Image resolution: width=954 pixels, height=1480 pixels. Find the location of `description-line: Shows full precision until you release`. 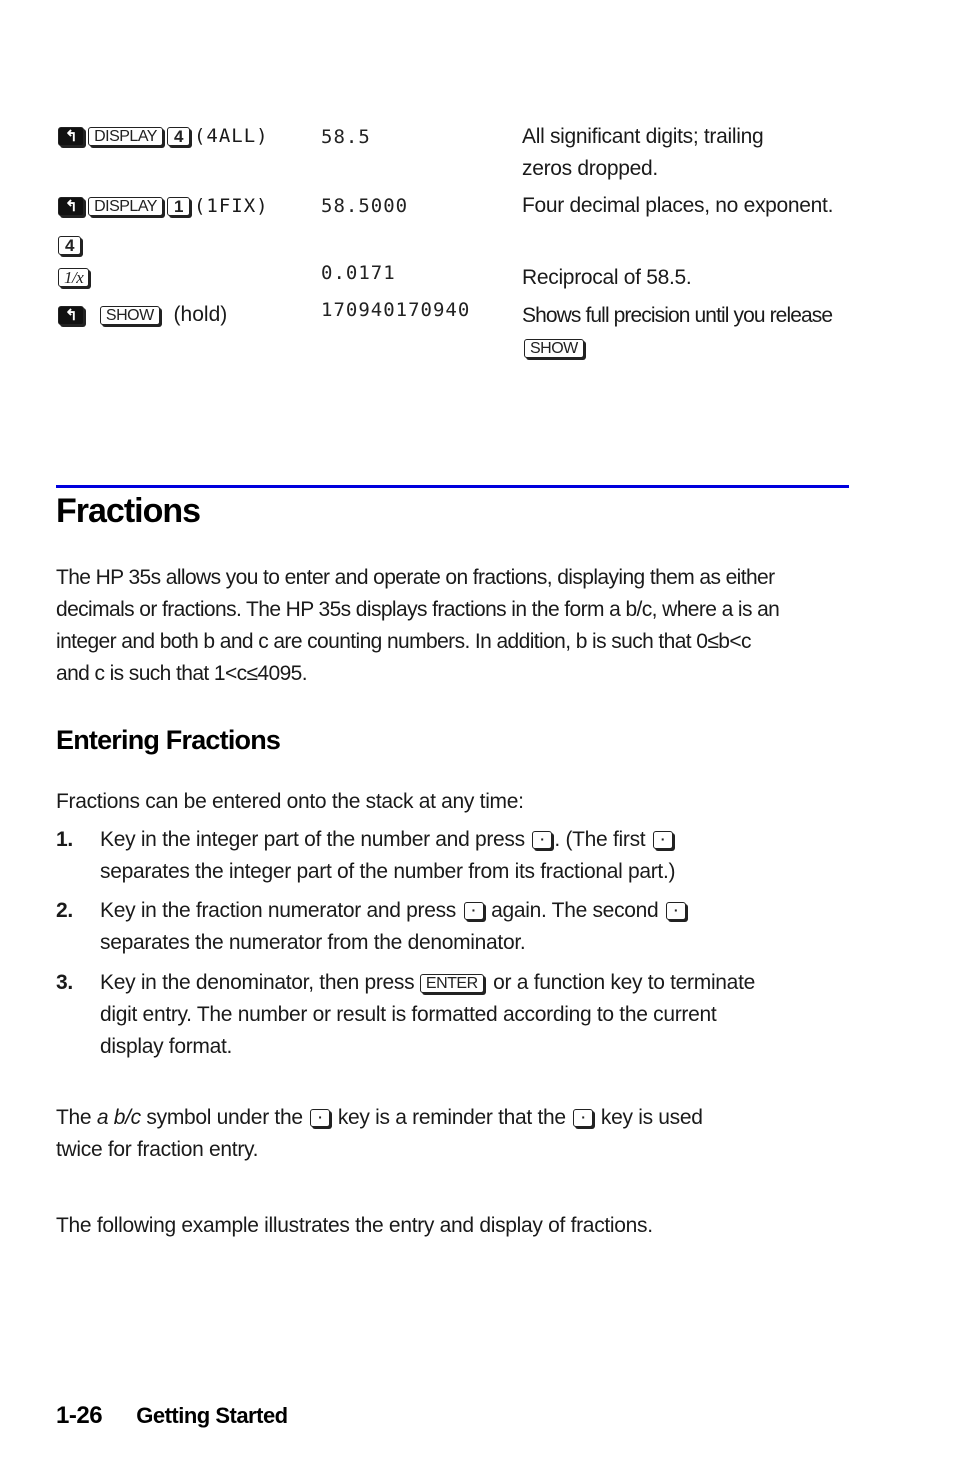

description-line: Shows full precision until you release is located at coordinates (677, 315).